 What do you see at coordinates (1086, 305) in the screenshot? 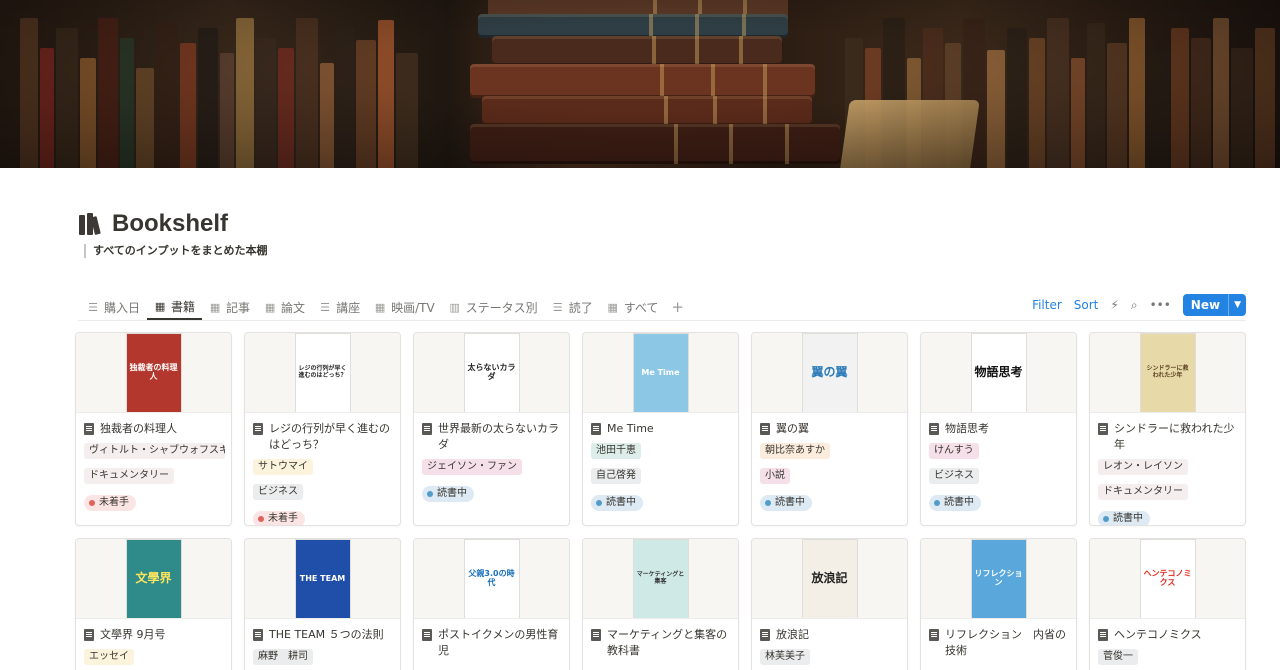
I see `sort-button: Sort` at bounding box center [1086, 305].